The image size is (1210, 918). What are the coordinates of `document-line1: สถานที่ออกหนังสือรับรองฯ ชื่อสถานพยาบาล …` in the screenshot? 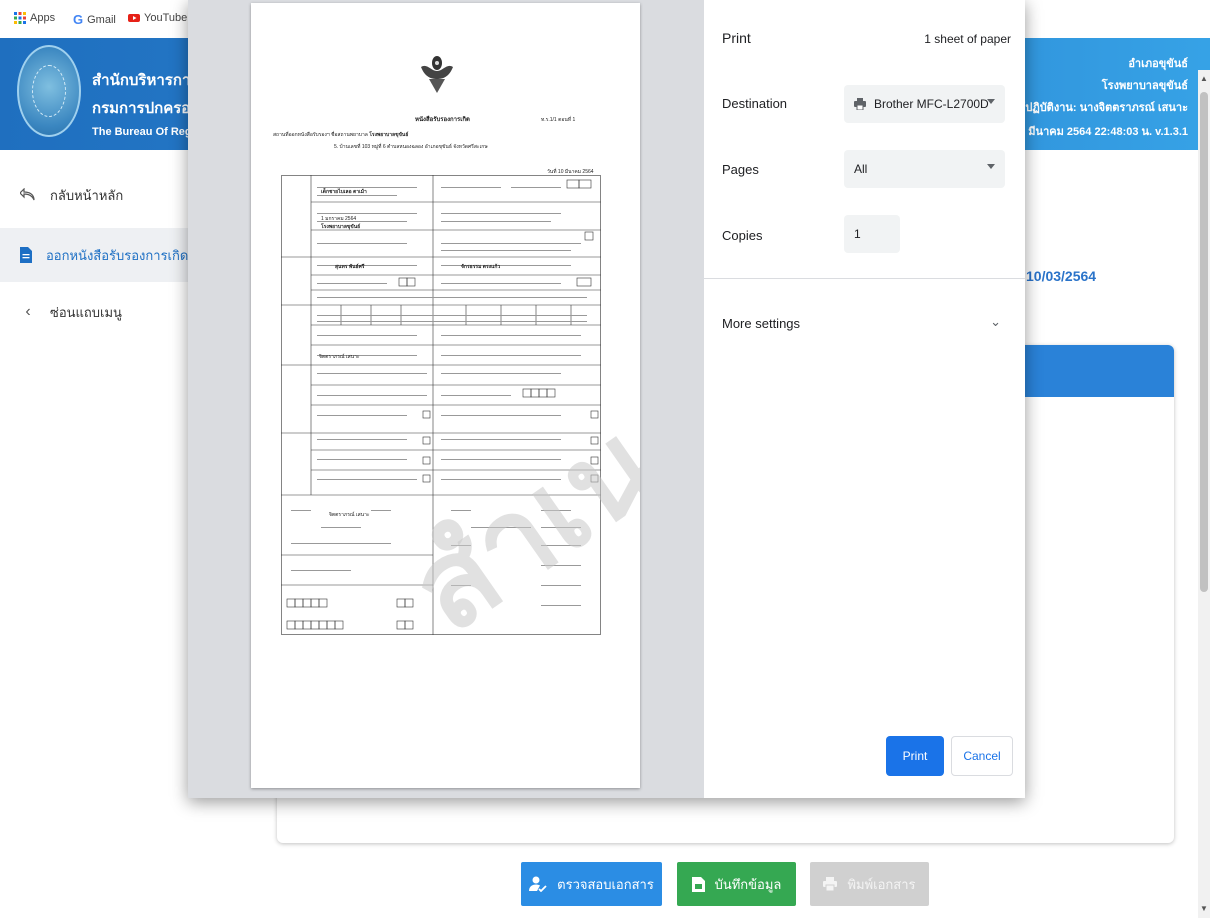 It's located at (341, 135).